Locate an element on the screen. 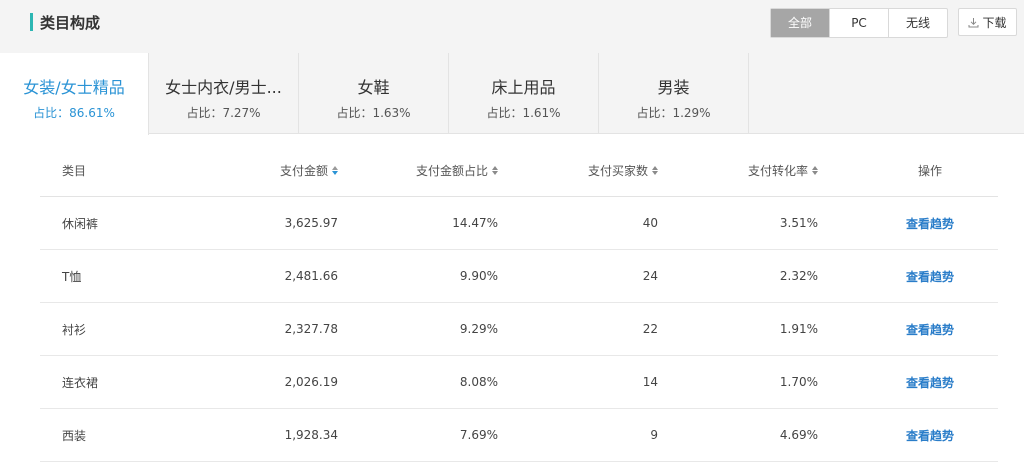  cell-buyers: 9 is located at coordinates (654, 435).